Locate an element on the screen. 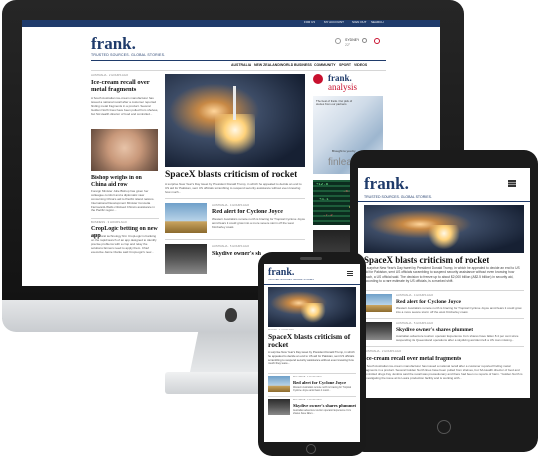  top-bar: FOR US MY ACCOUNT SIGN OUT SEARCH is located at coordinates (231, 23).